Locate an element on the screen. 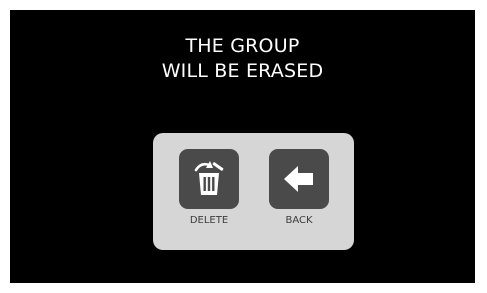 This screenshot has width=487, height=293. back-button: BACK is located at coordinates (299, 189).